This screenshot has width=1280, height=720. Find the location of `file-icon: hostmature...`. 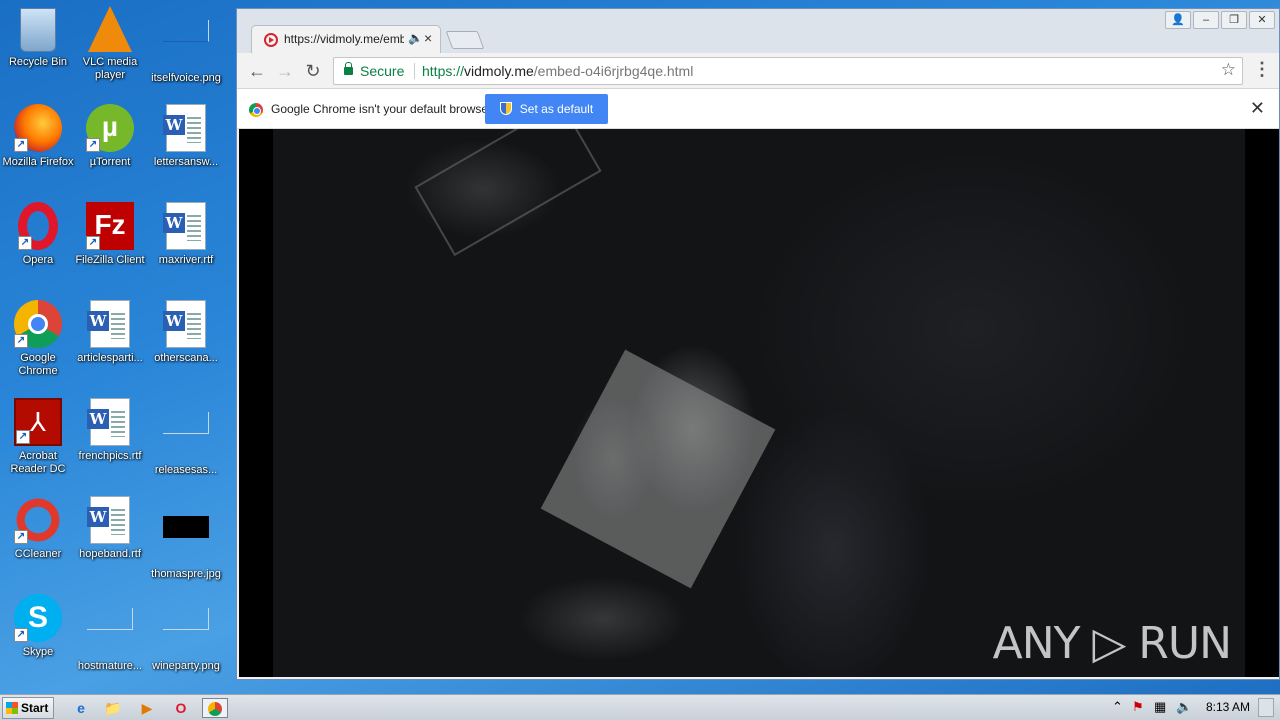

file-icon: hostmature... is located at coordinates (110, 633).